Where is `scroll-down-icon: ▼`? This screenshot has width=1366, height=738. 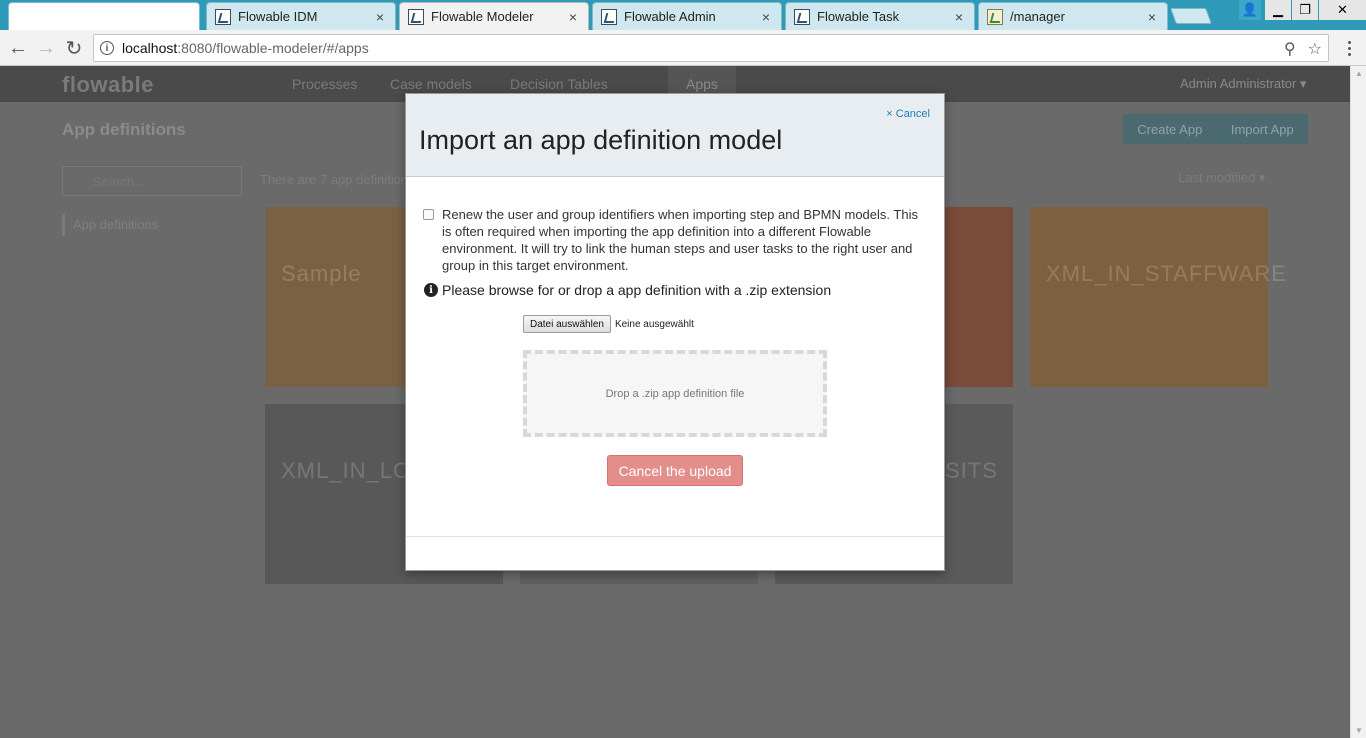 scroll-down-icon: ▼ is located at coordinates (1359, 730).